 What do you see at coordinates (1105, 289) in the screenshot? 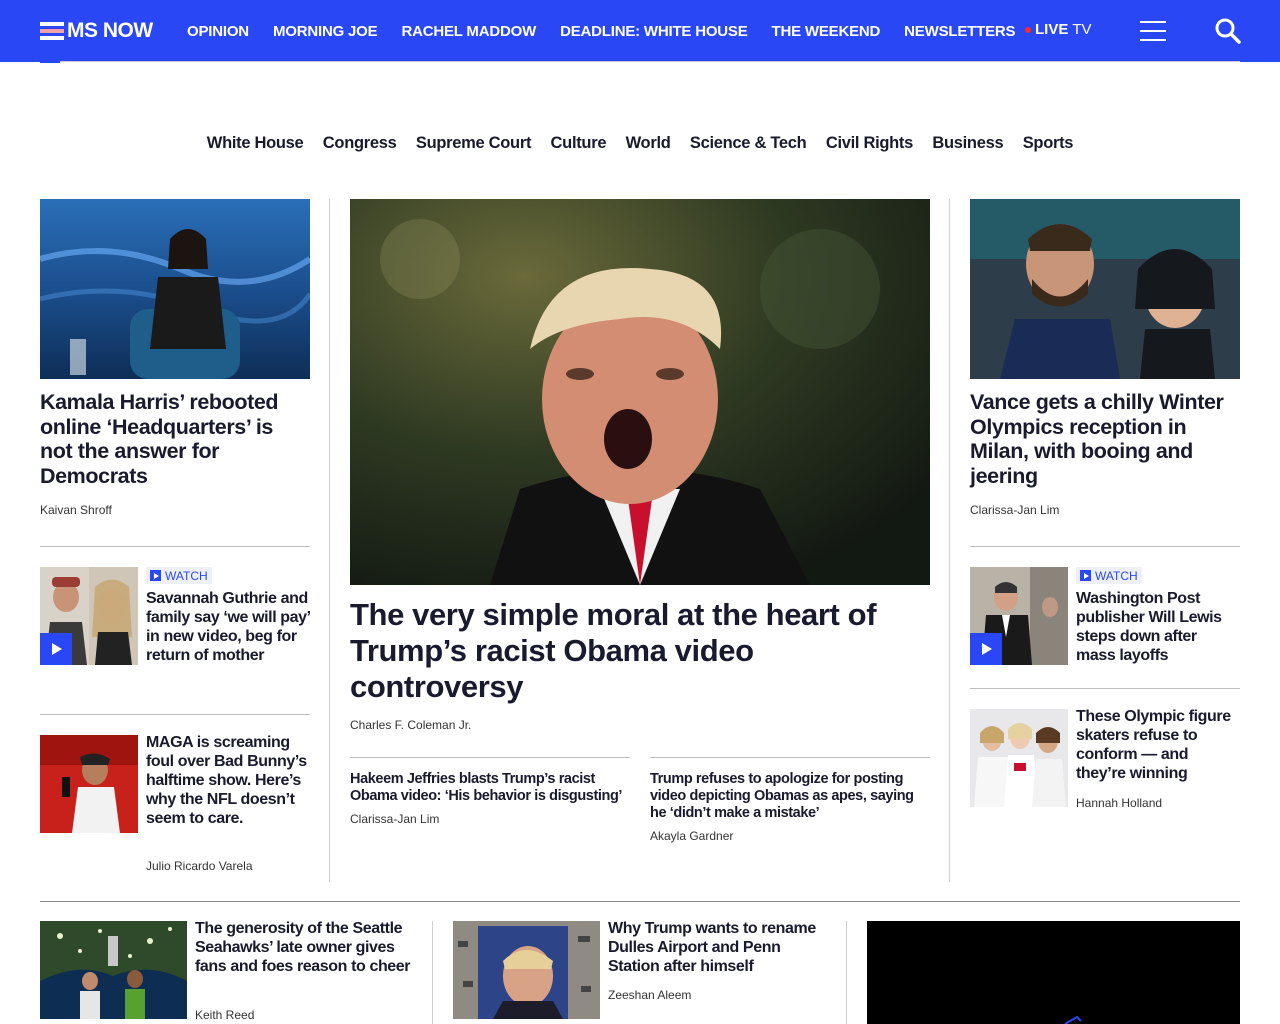
I see `vance-story-image` at bounding box center [1105, 289].